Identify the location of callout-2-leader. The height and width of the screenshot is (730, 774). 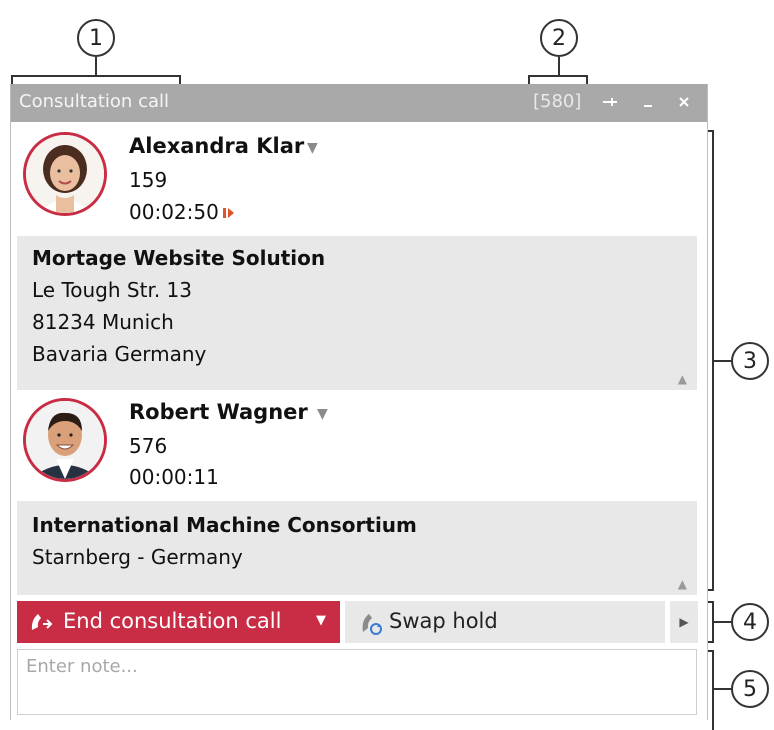
(559, 66).